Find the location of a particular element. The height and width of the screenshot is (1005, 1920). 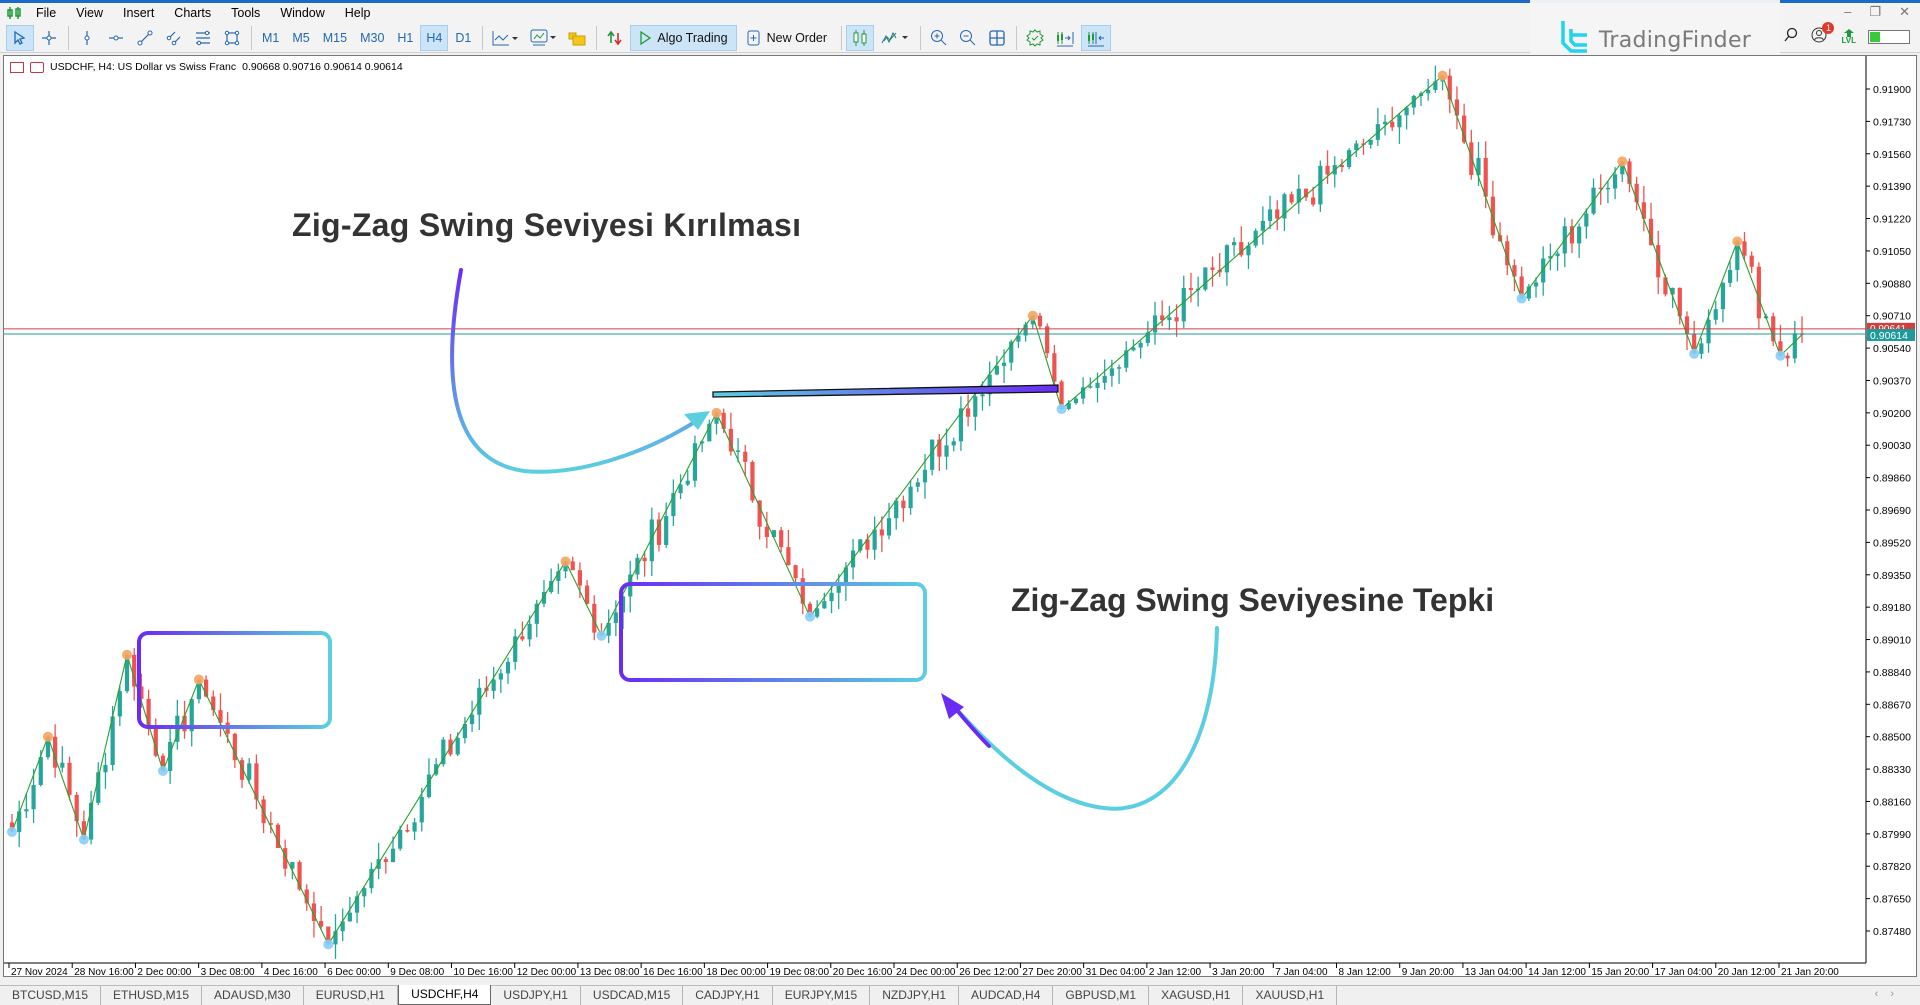

menu-help: Help is located at coordinates (358, 13).